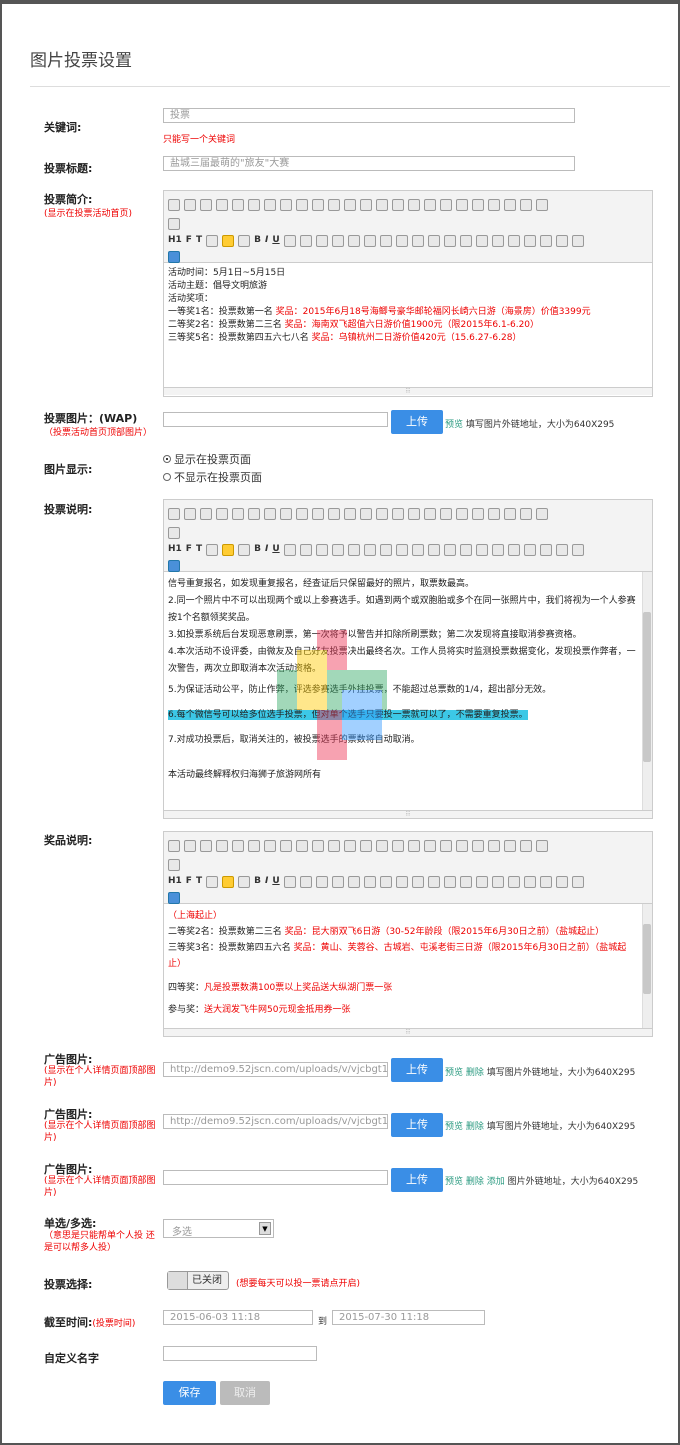 The image size is (680, 1445). What do you see at coordinates (174, 257) in the screenshot?
I see `help-icon` at bounding box center [174, 257].